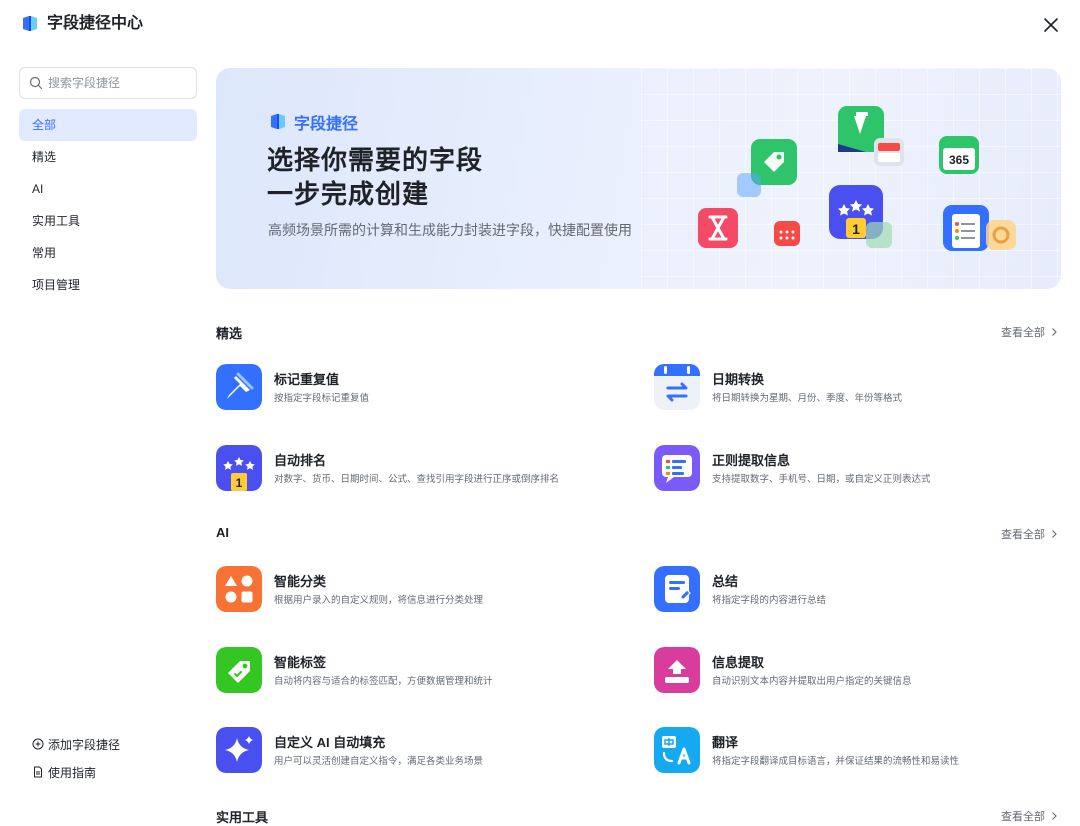  Describe the element at coordinates (330, 742) in the screenshot. I see `card-title: 自定义 AI 自动填充` at that location.